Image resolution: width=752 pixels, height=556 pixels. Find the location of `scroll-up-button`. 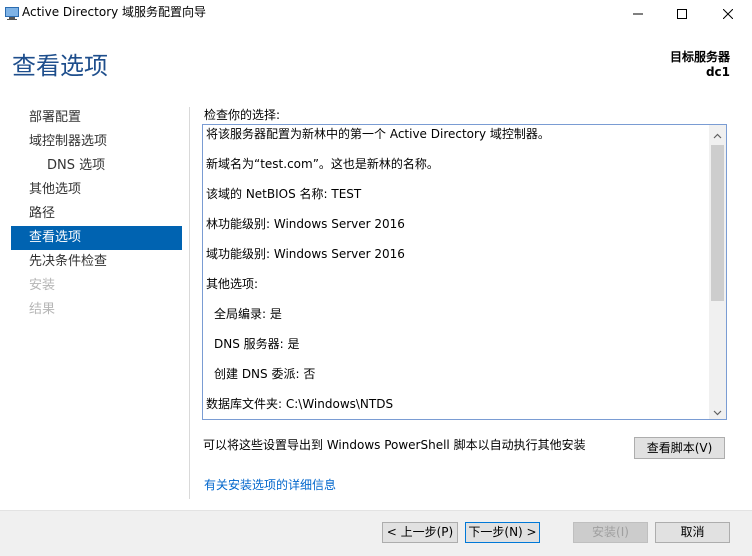

scroll-up-button is located at coordinates (717, 133).